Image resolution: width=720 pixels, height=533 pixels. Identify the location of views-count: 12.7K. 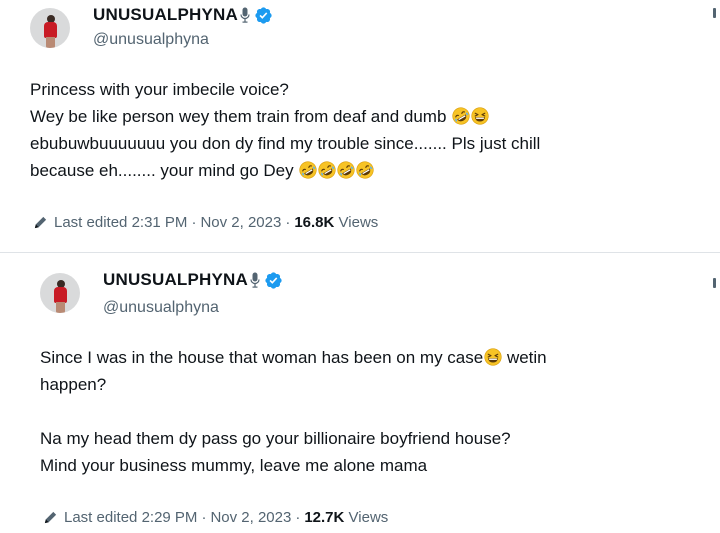
(324, 517).